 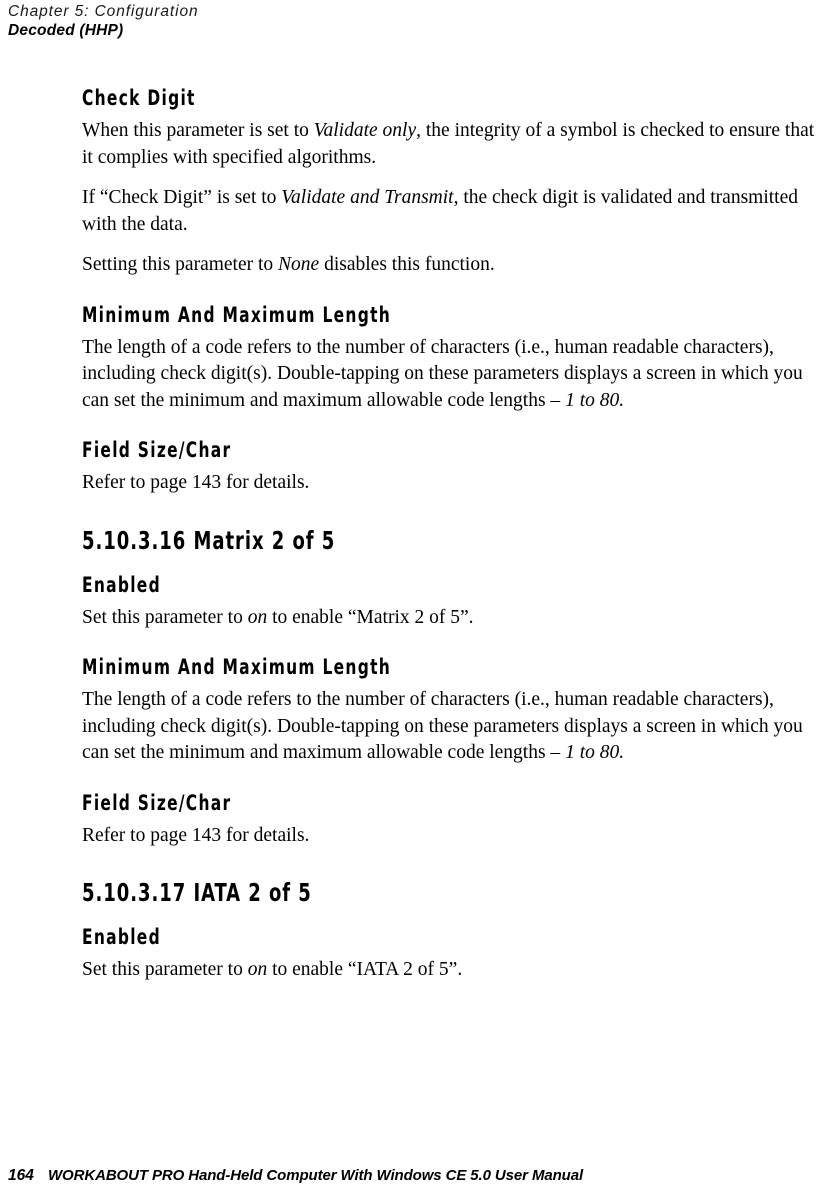 What do you see at coordinates (209, 540) in the screenshot?
I see `section-heading-matrix-2-of-5: 5.10.3.16 Matrix 2 of 5` at bounding box center [209, 540].